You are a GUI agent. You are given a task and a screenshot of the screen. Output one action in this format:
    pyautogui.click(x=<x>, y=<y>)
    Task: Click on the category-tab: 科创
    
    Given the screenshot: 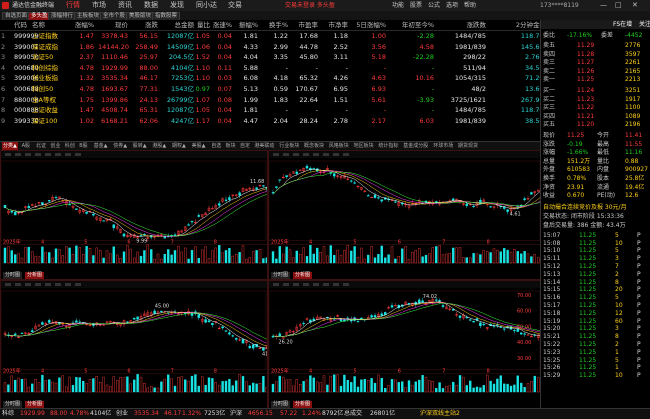 What is the action you would take?
    pyautogui.click(x=70, y=146)
    